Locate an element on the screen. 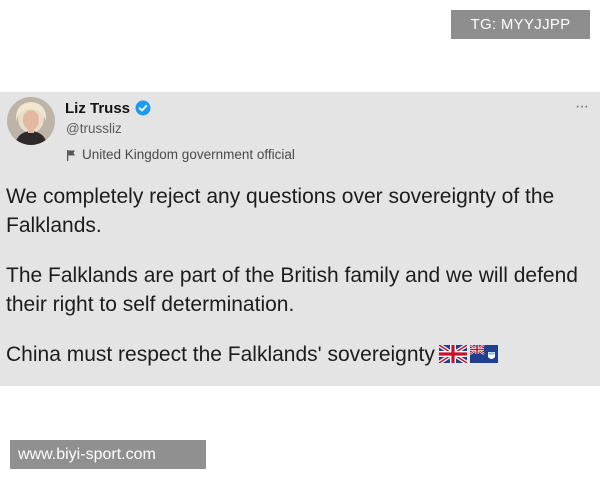 This screenshot has width=600, height=480. watermark-top: TG: MYYJJPP is located at coordinates (520, 24).